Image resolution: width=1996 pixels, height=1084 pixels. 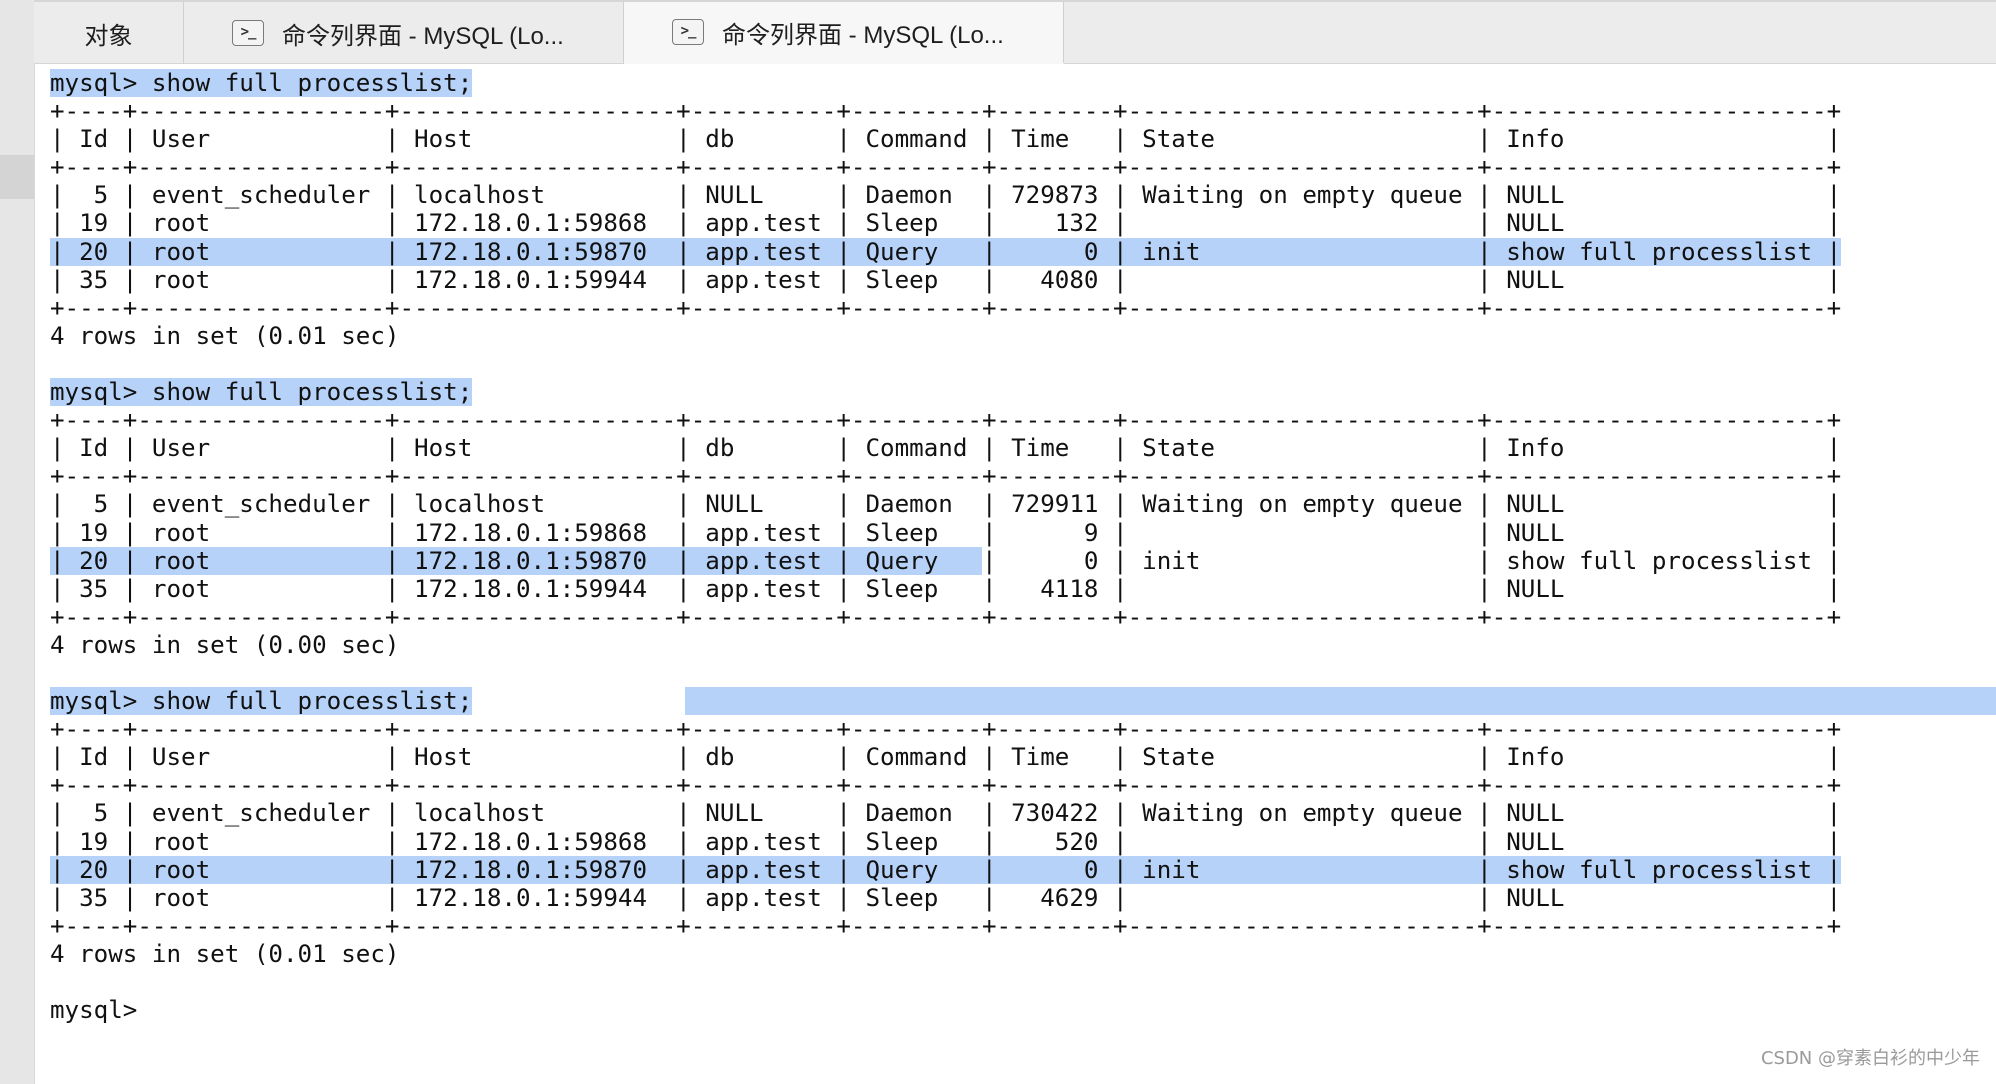 I want to click on line-selection-extension, so click(x=1340, y=701).